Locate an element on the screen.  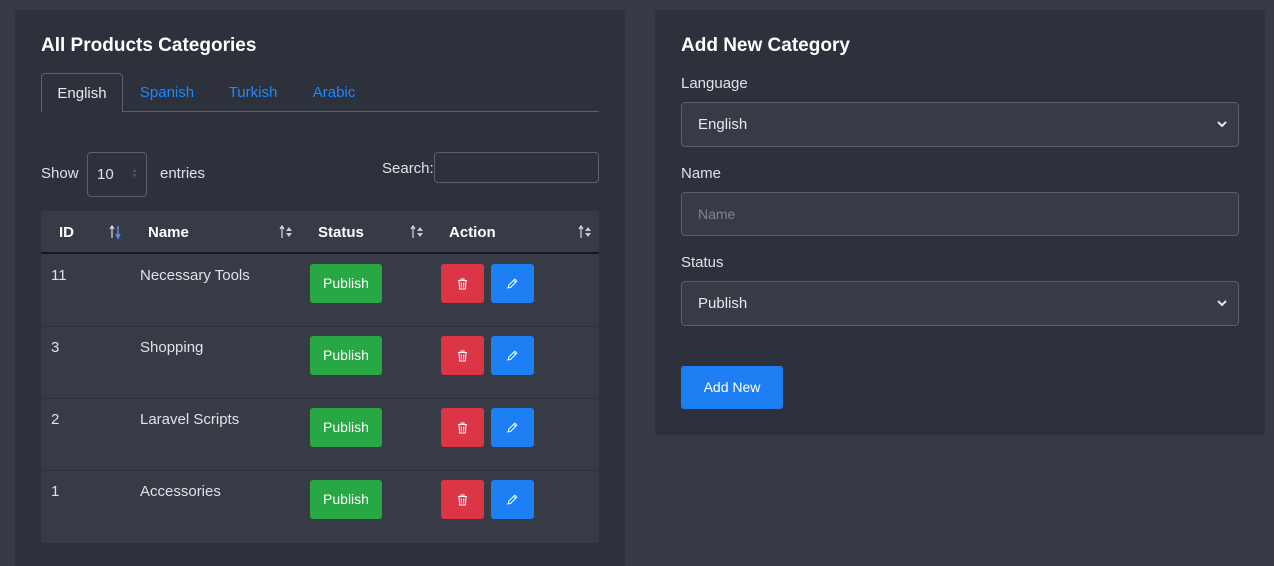
column-header-id: ID is located at coordinates (66, 232).